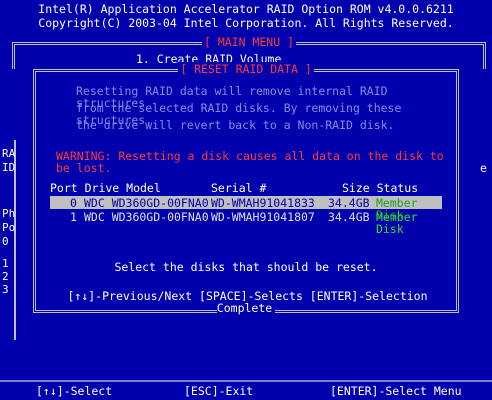  Describe the element at coordinates (219, 391) in the screenshot. I see `footer-exit-hint: [ESC]-Exit` at that location.